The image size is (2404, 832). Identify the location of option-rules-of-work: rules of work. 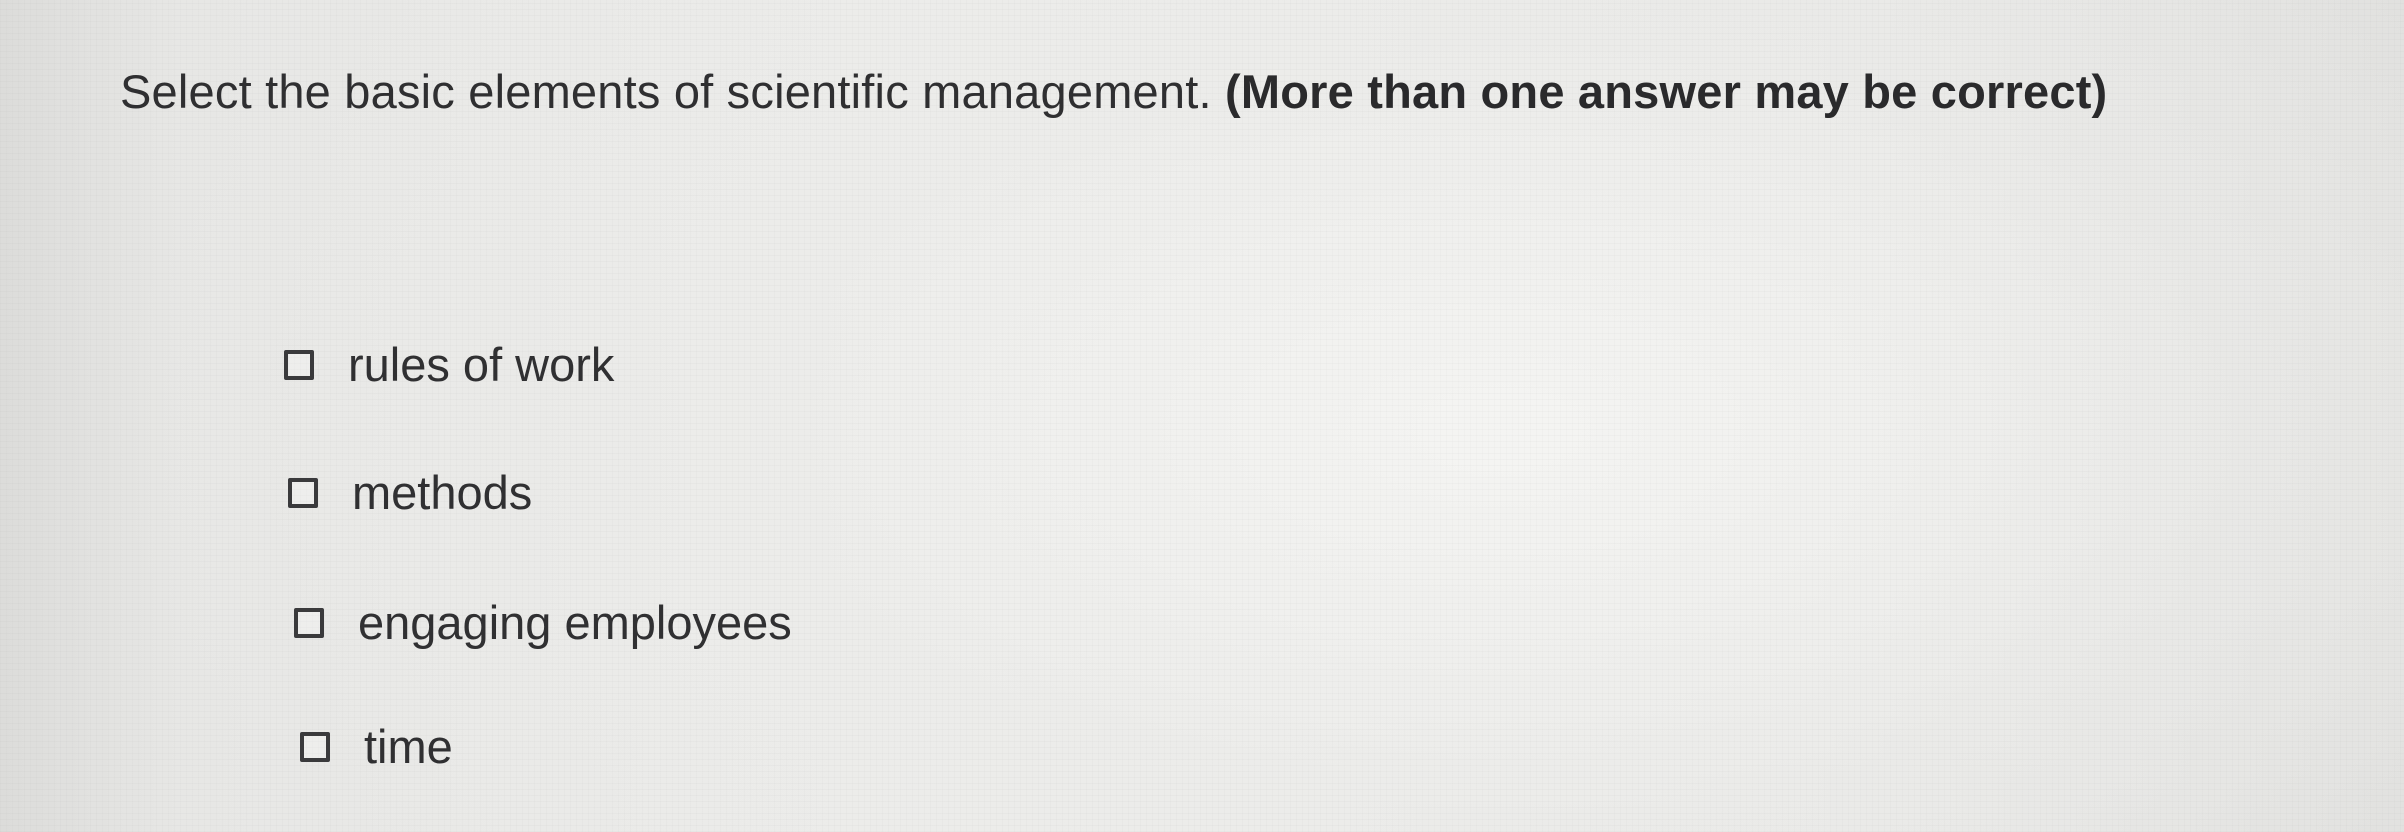
(449, 365).